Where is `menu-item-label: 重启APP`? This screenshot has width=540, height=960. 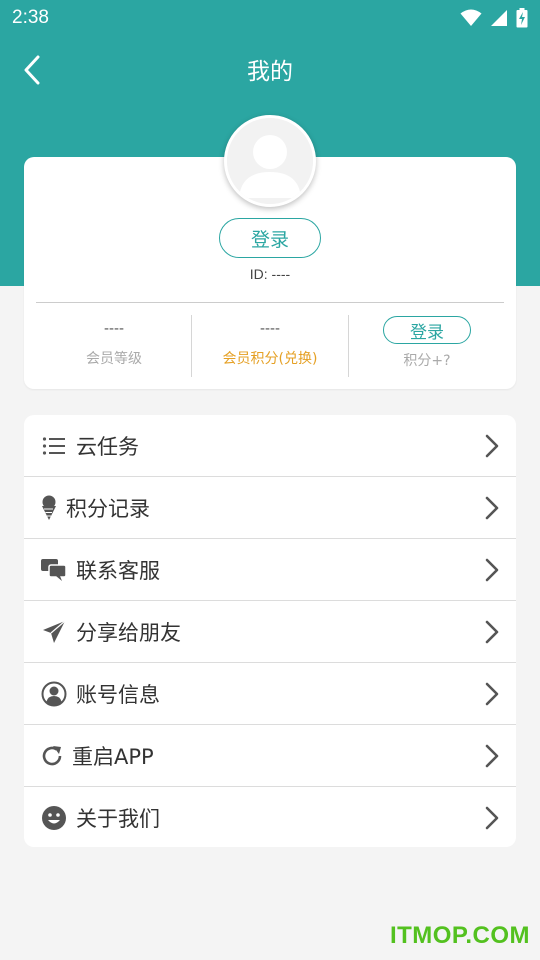 menu-item-label: 重启APP is located at coordinates (113, 757).